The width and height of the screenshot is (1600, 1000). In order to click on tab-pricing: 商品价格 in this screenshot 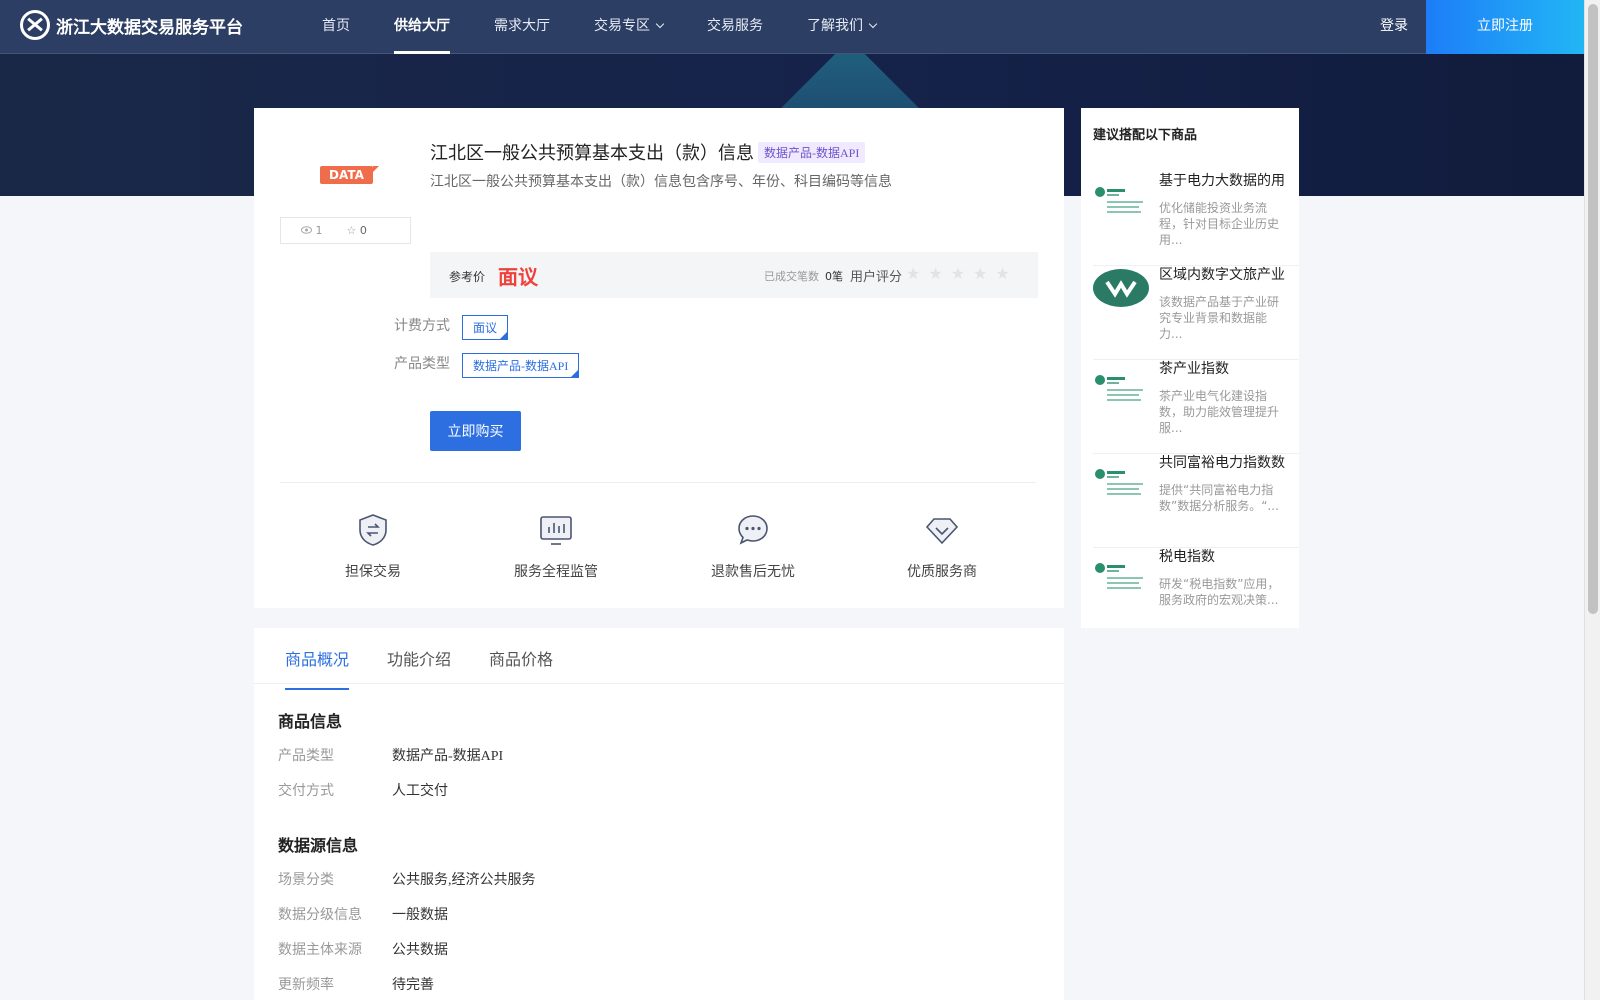, I will do `click(521, 667)`.